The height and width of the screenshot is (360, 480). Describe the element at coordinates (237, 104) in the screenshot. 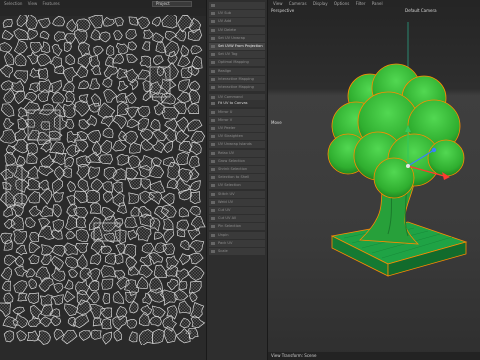

I see `command-item: Fit UV to Canvas` at that location.